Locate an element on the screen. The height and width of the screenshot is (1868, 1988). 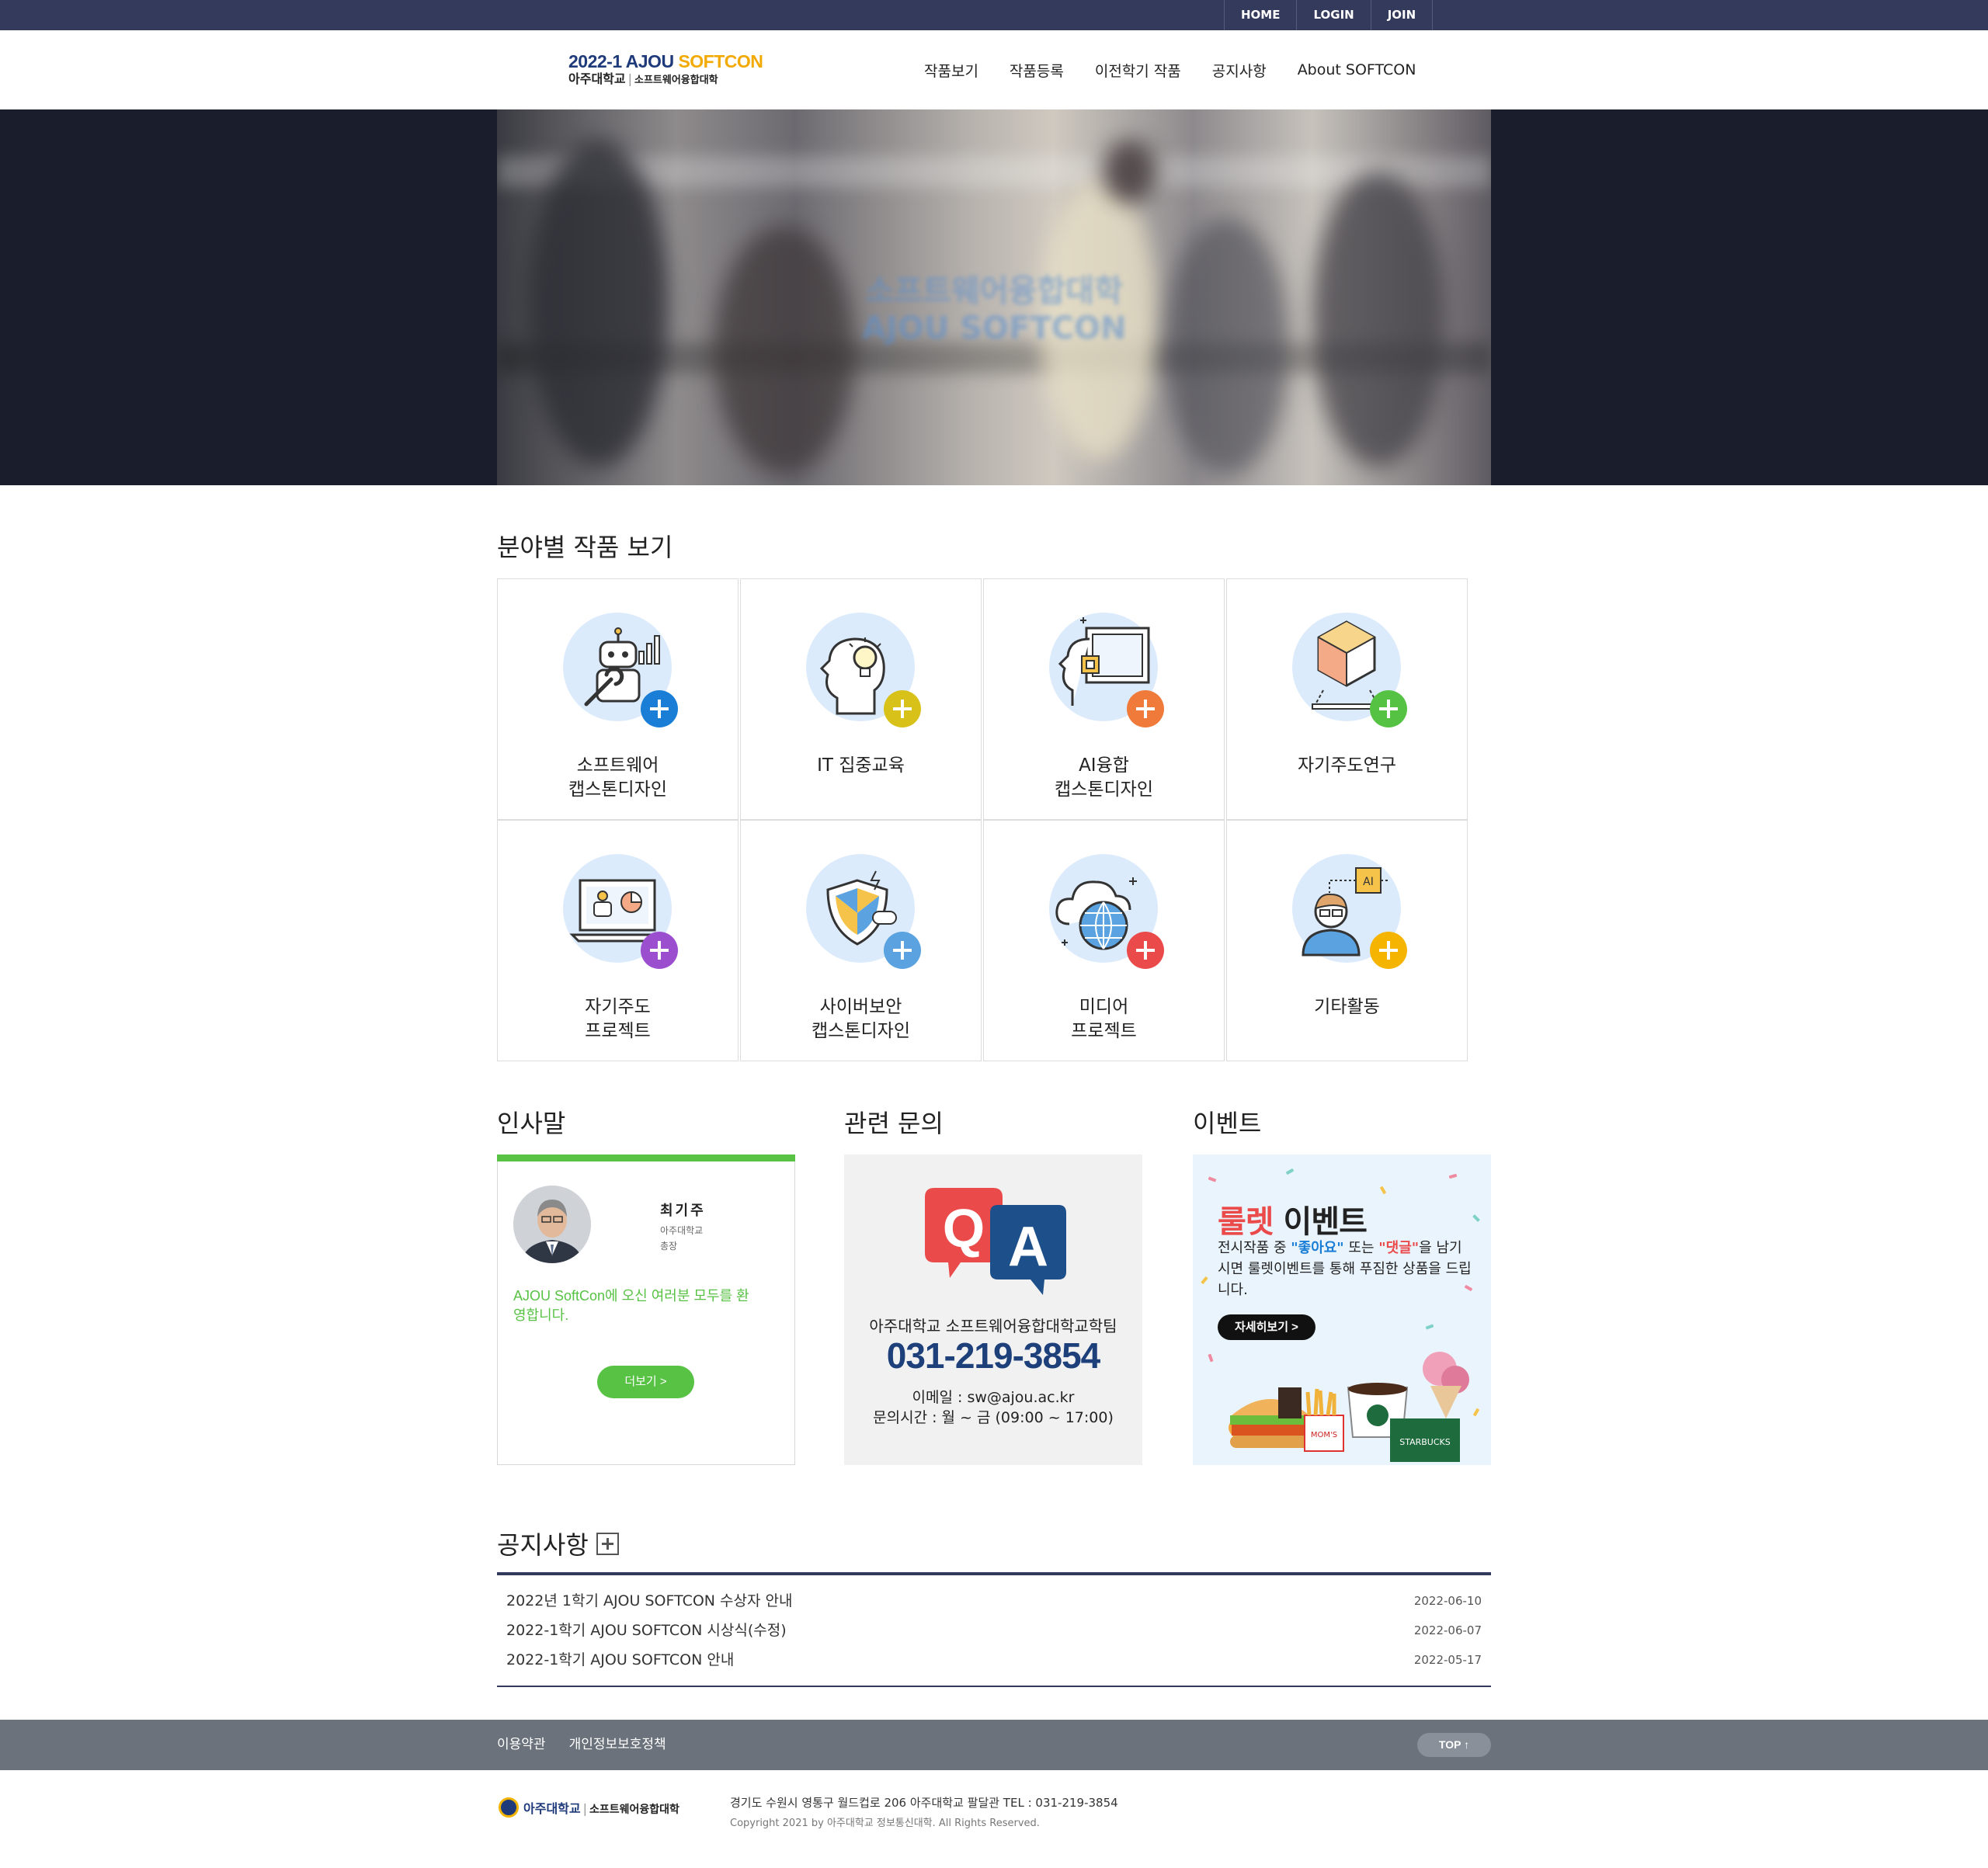
shield-security-icon is located at coordinates (863, 912).